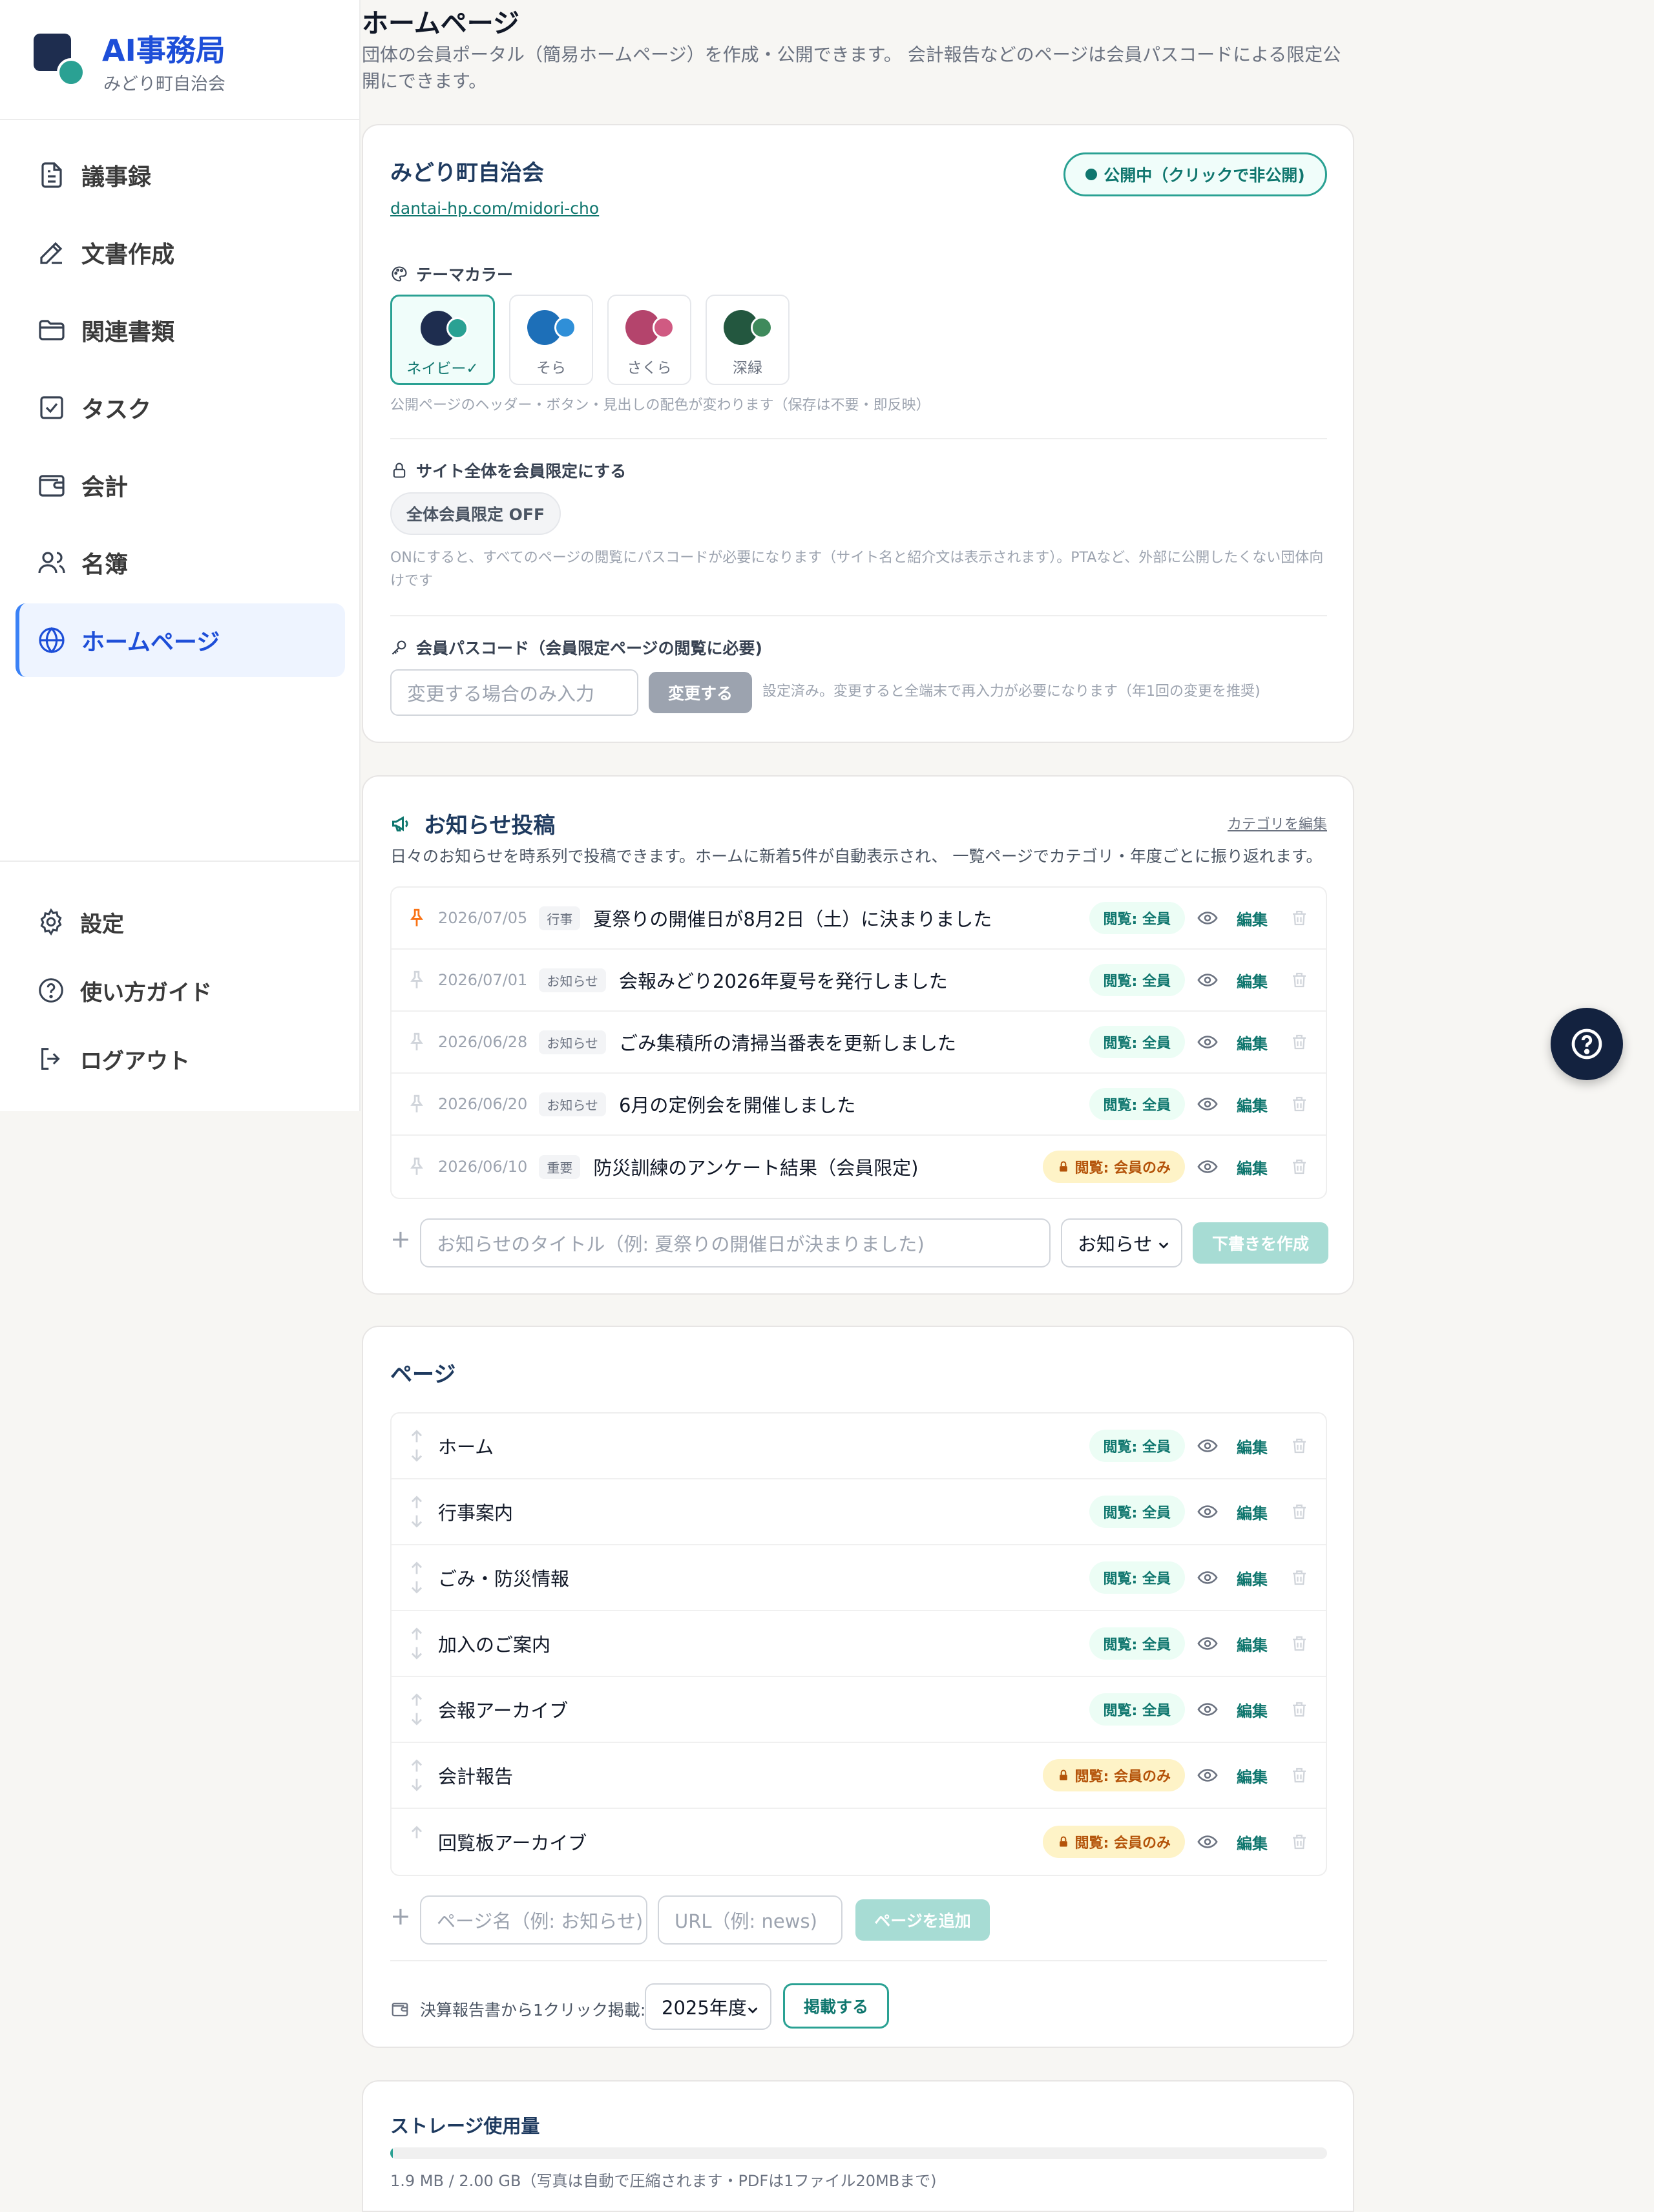 This screenshot has width=1654, height=2212. Describe the element at coordinates (476, 1776) in the screenshot. I see `page-title-text: 会計報告` at that location.